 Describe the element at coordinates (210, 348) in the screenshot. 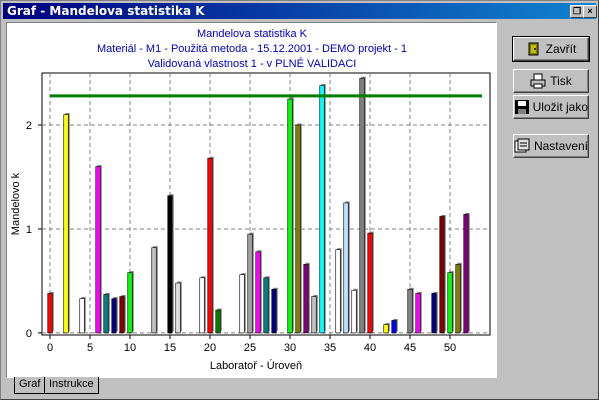

I see `x-tick-label: 20` at that location.